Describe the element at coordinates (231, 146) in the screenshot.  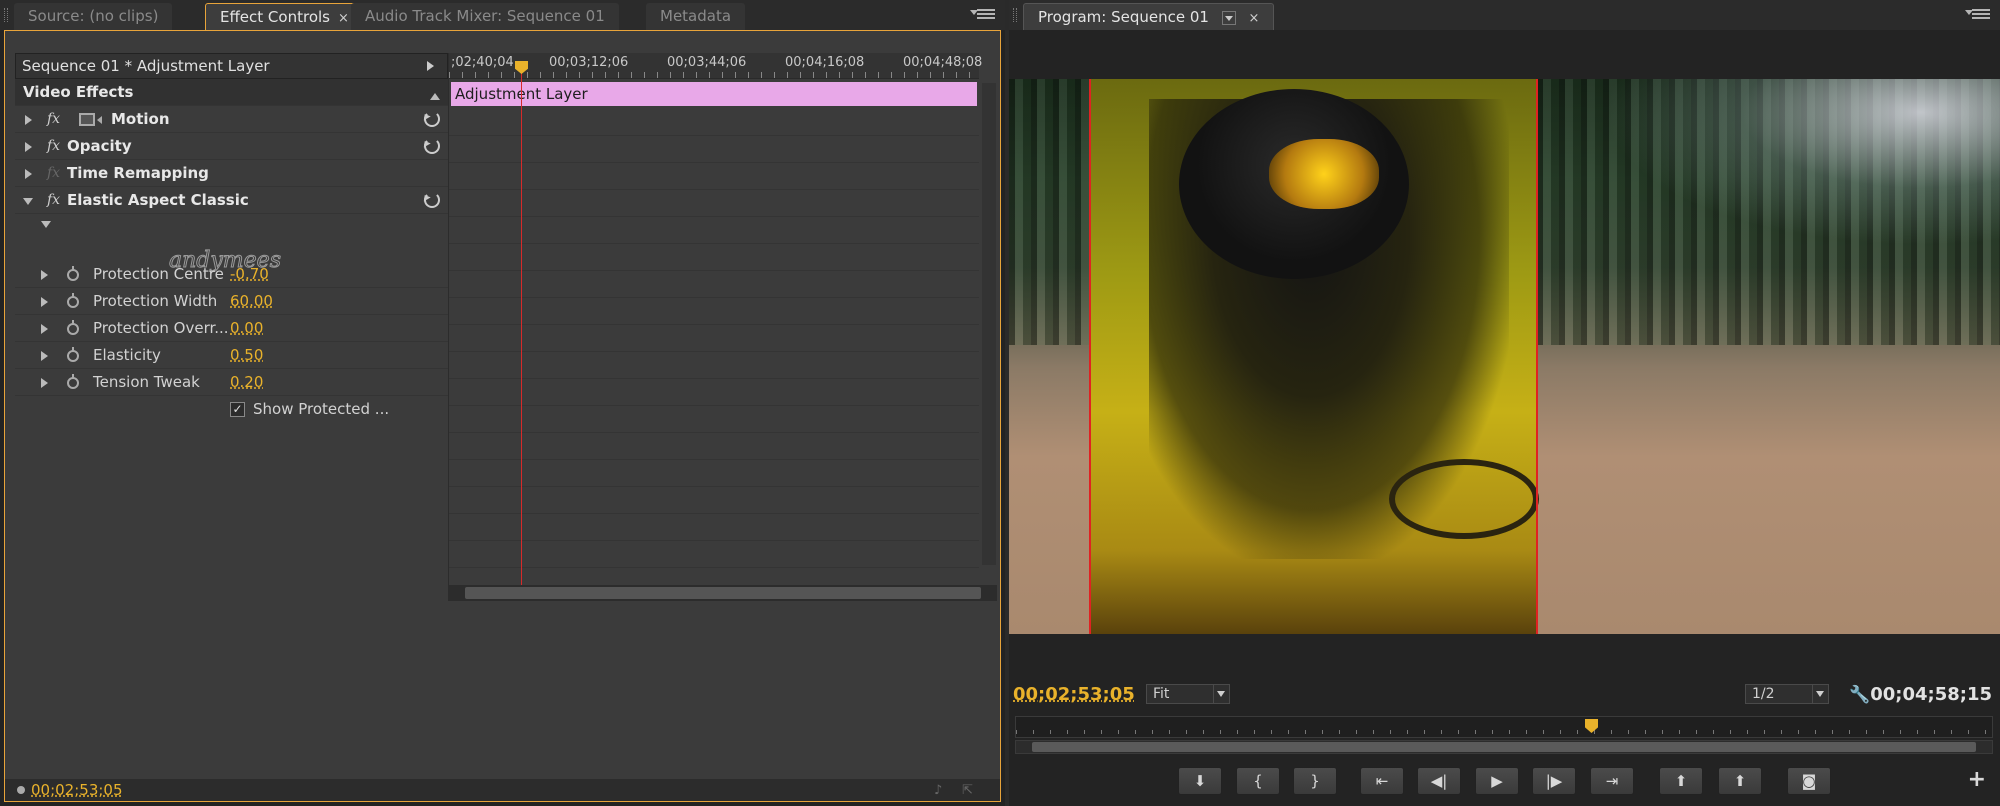
I see `effect-row-opacity: fx Opacity` at that location.